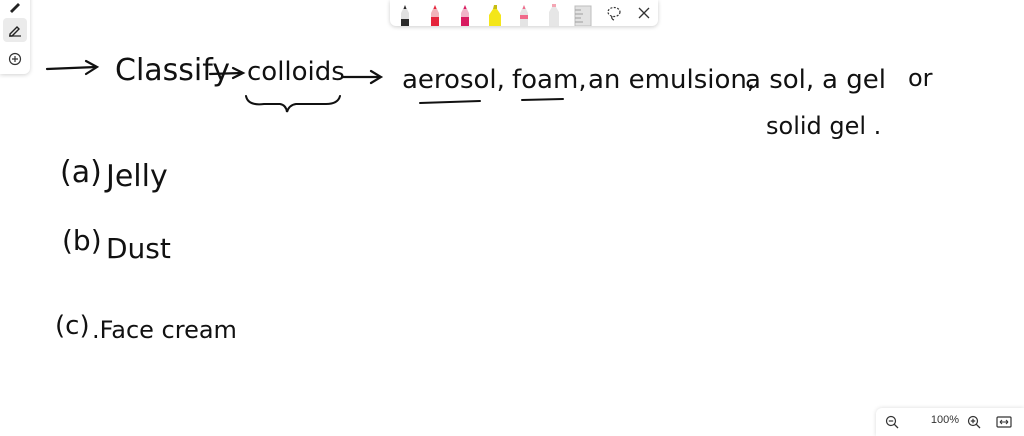 The image size is (1024, 436). I want to click on gel-text: a gel, so click(854, 80).